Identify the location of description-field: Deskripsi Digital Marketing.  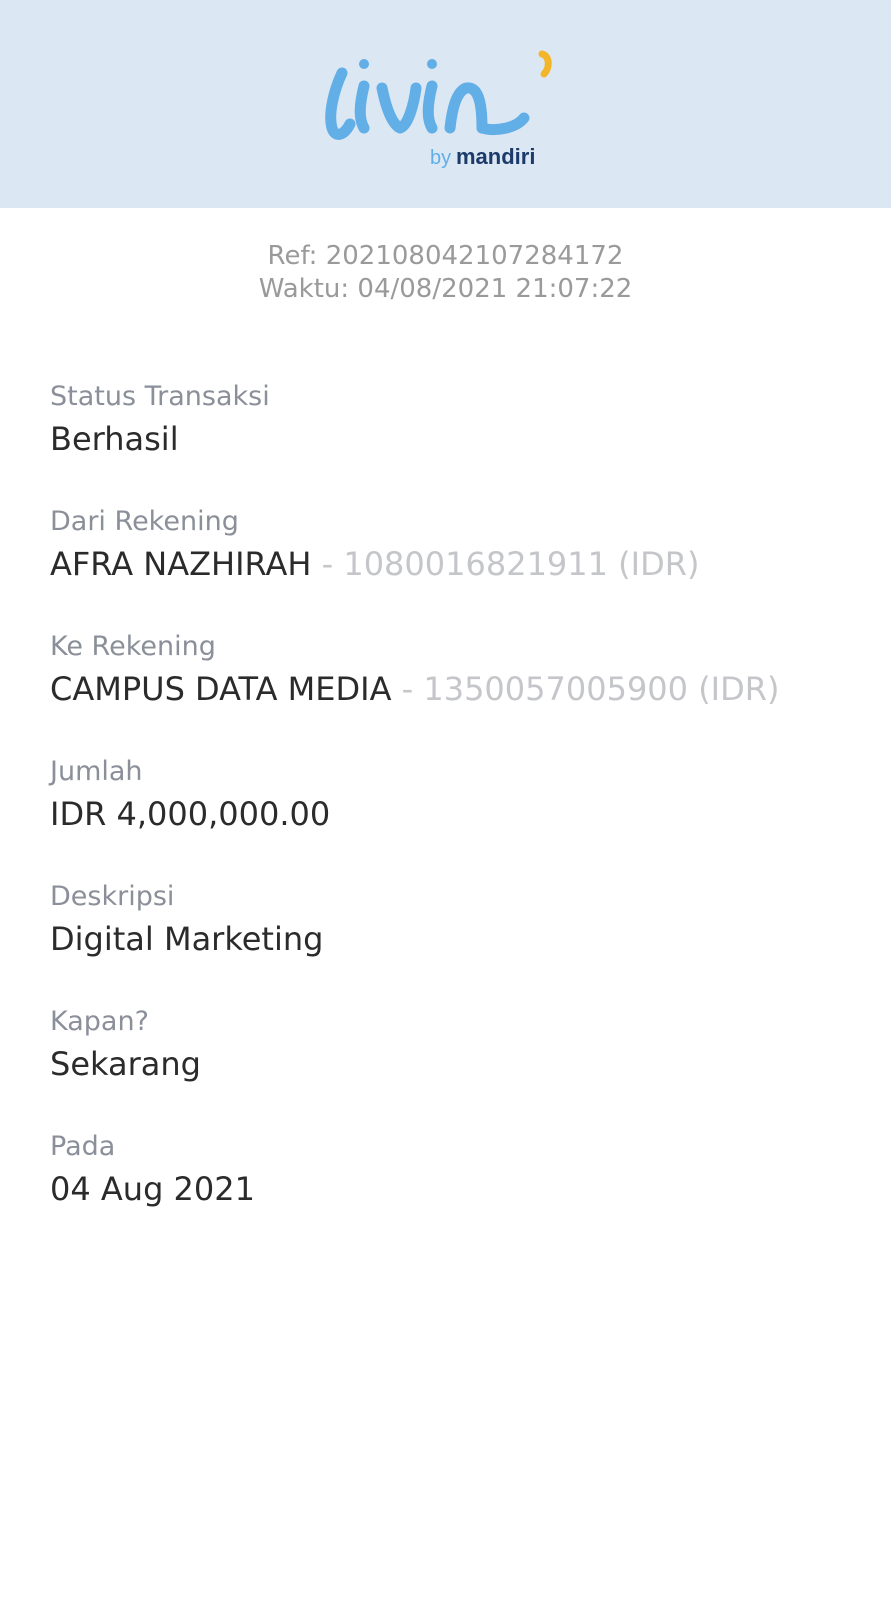
(450, 938).